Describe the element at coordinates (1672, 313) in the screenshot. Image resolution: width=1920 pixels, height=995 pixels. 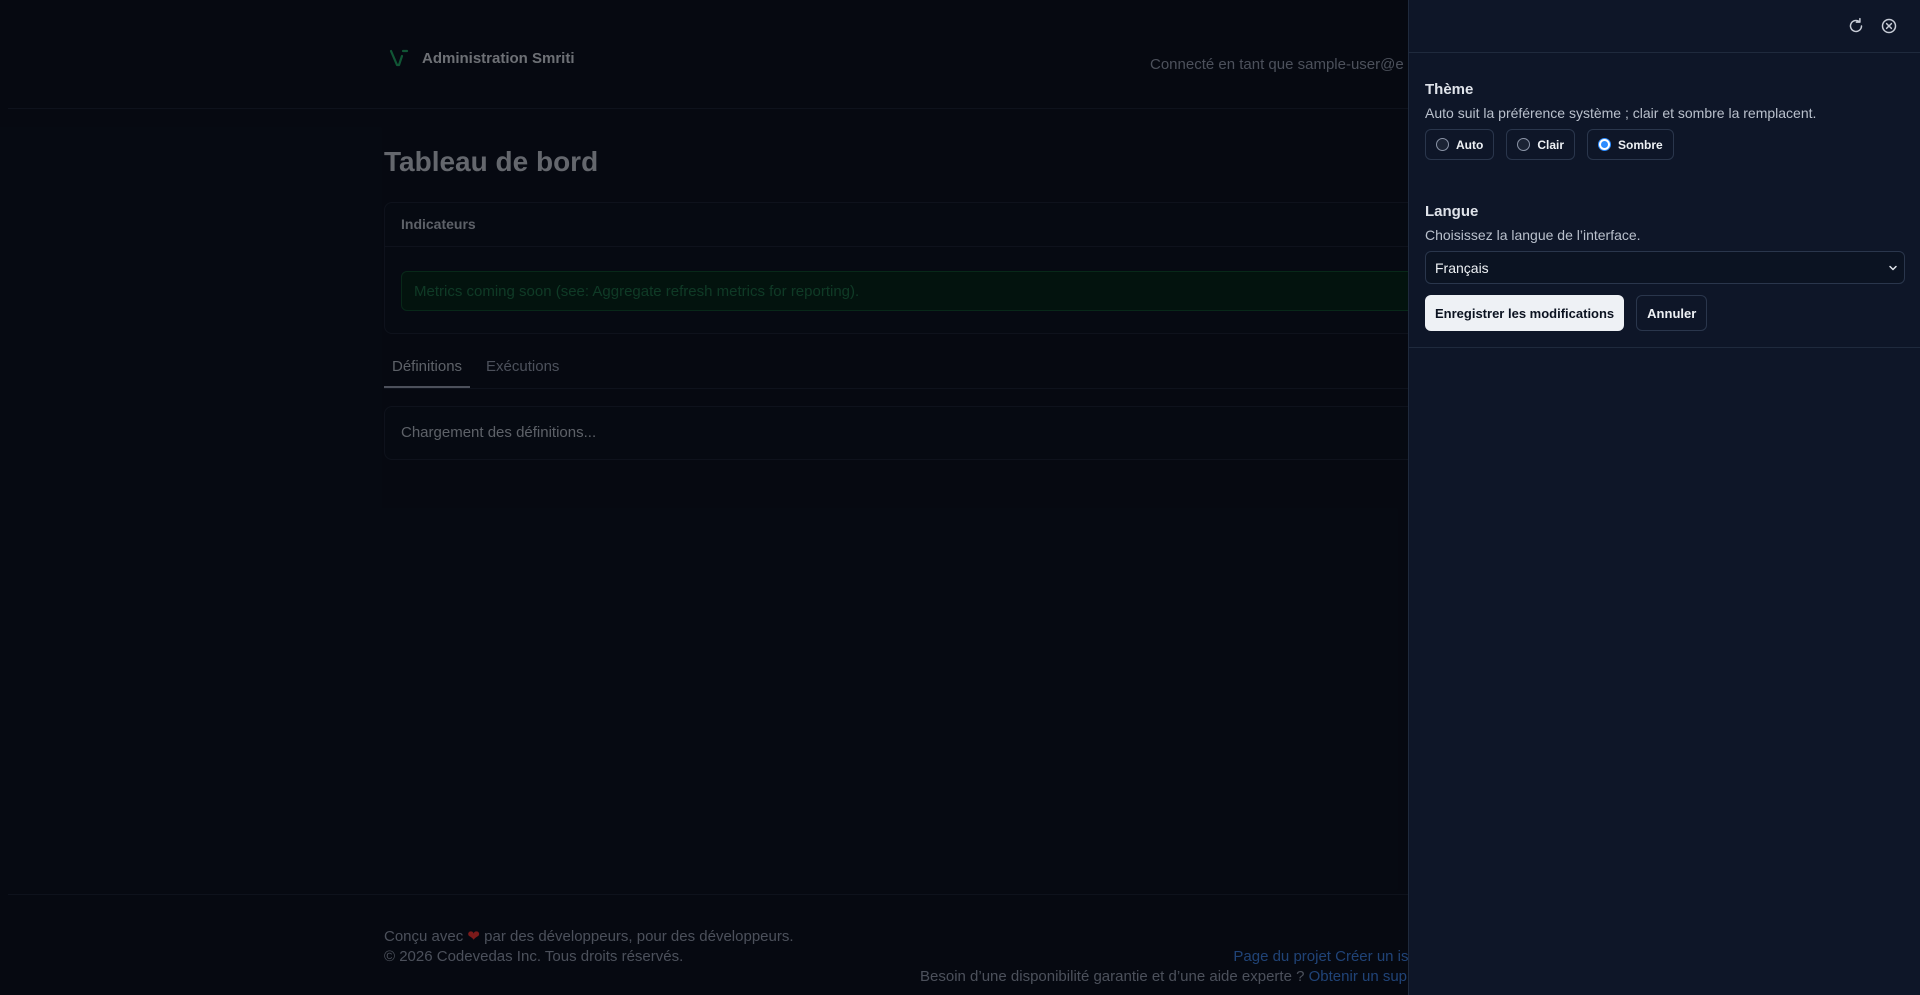
I see `cancel-button: Annuler` at that location.